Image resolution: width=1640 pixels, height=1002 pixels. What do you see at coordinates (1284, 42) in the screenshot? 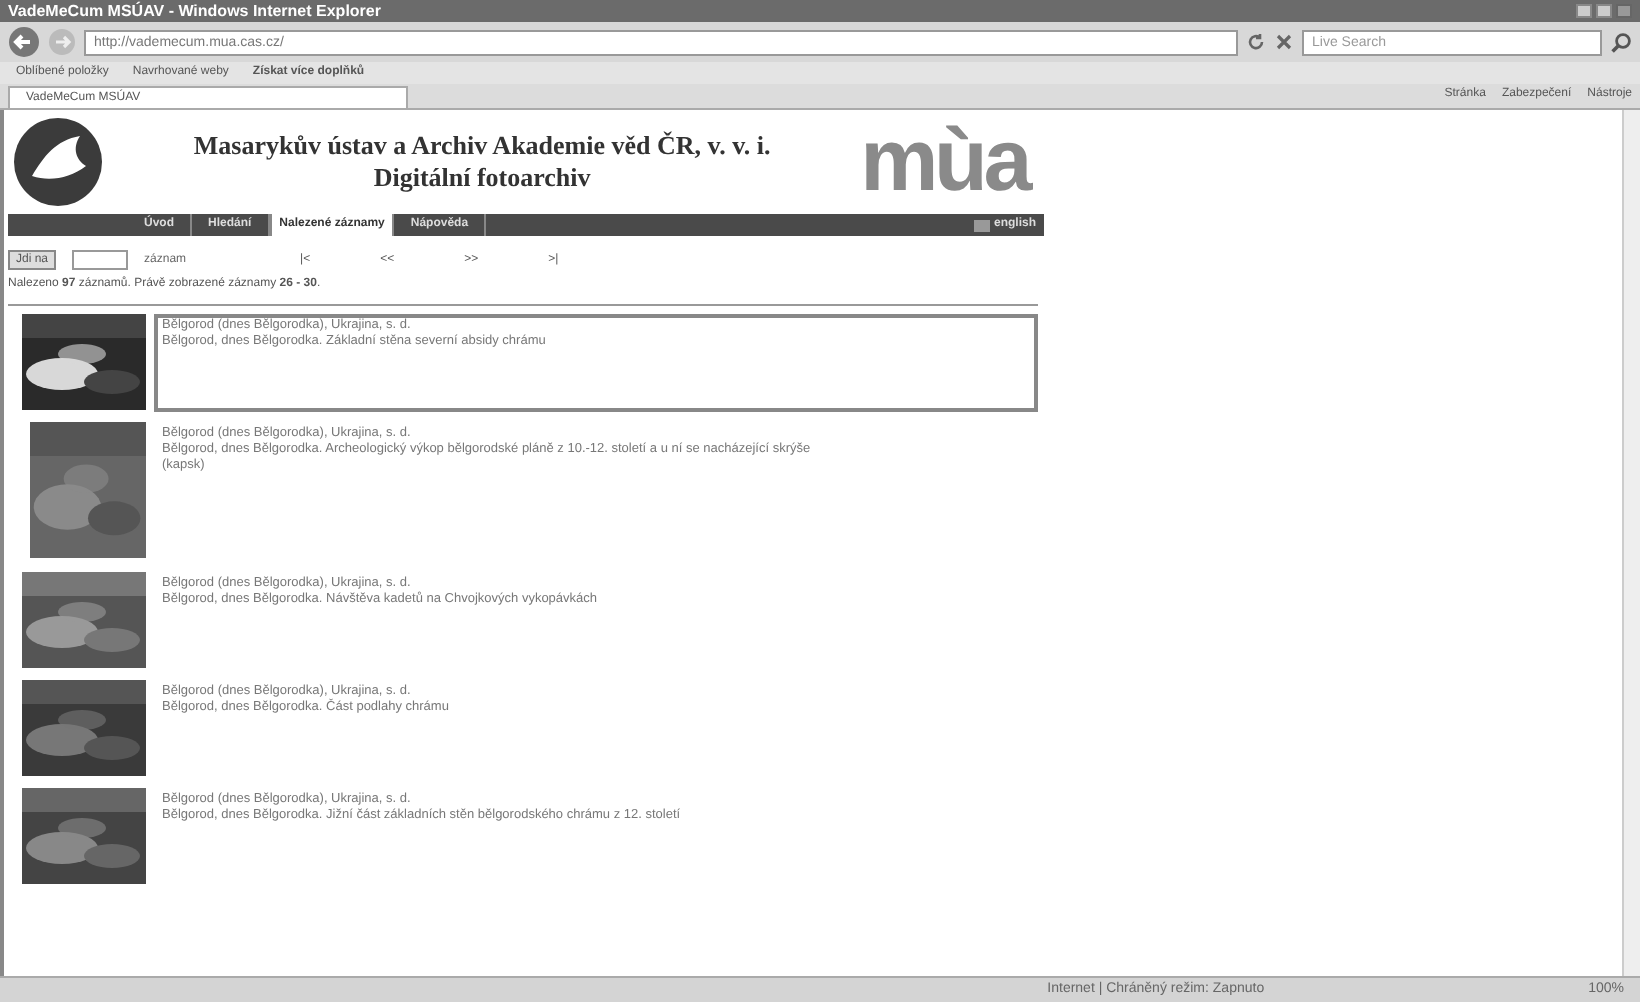
I see `stop-icon` at bounding box center [1284, 42].